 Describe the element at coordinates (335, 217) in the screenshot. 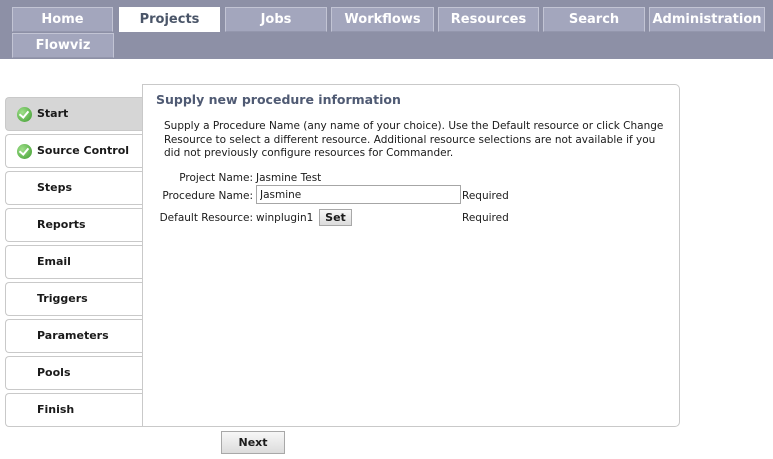

I see `set-resource-button: Set` at that location.